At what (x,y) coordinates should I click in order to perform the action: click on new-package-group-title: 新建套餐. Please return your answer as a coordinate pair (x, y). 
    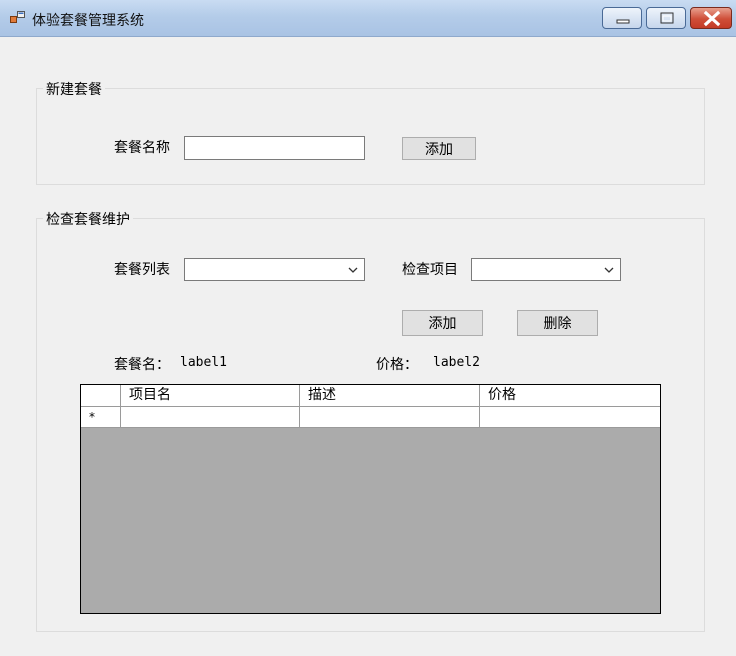
    Looking at the image, I should click on (74, 89).